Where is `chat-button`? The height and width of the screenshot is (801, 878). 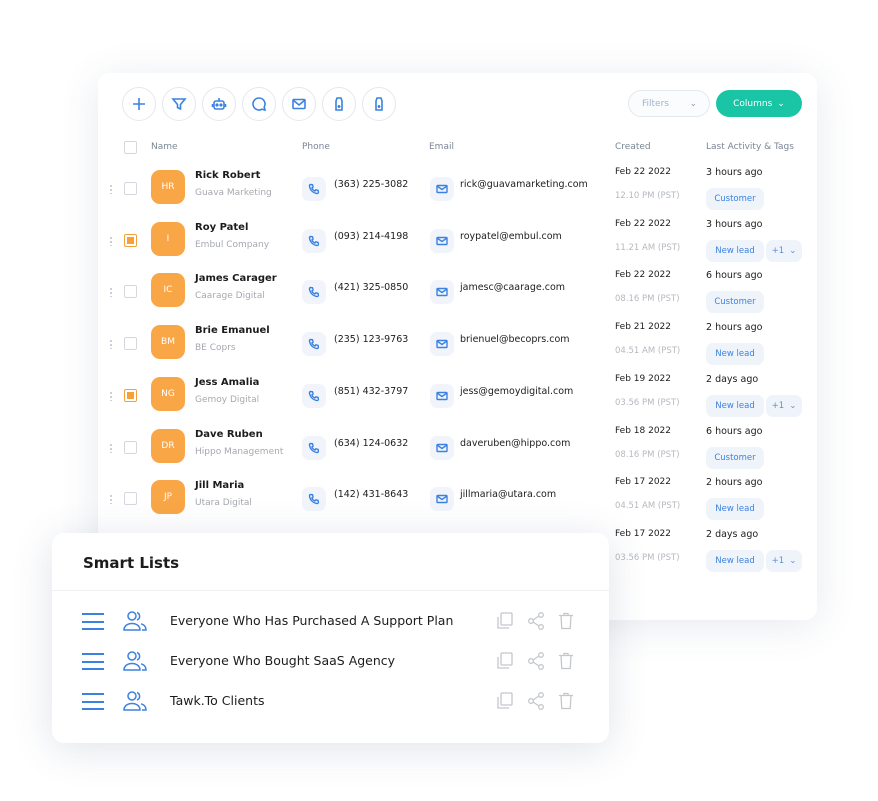
chat-button is located at coordinates (259, 104).